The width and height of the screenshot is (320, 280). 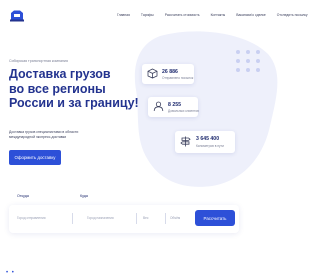 I want to click on stat-value: 3 645 400, so click(x=208, y=139).